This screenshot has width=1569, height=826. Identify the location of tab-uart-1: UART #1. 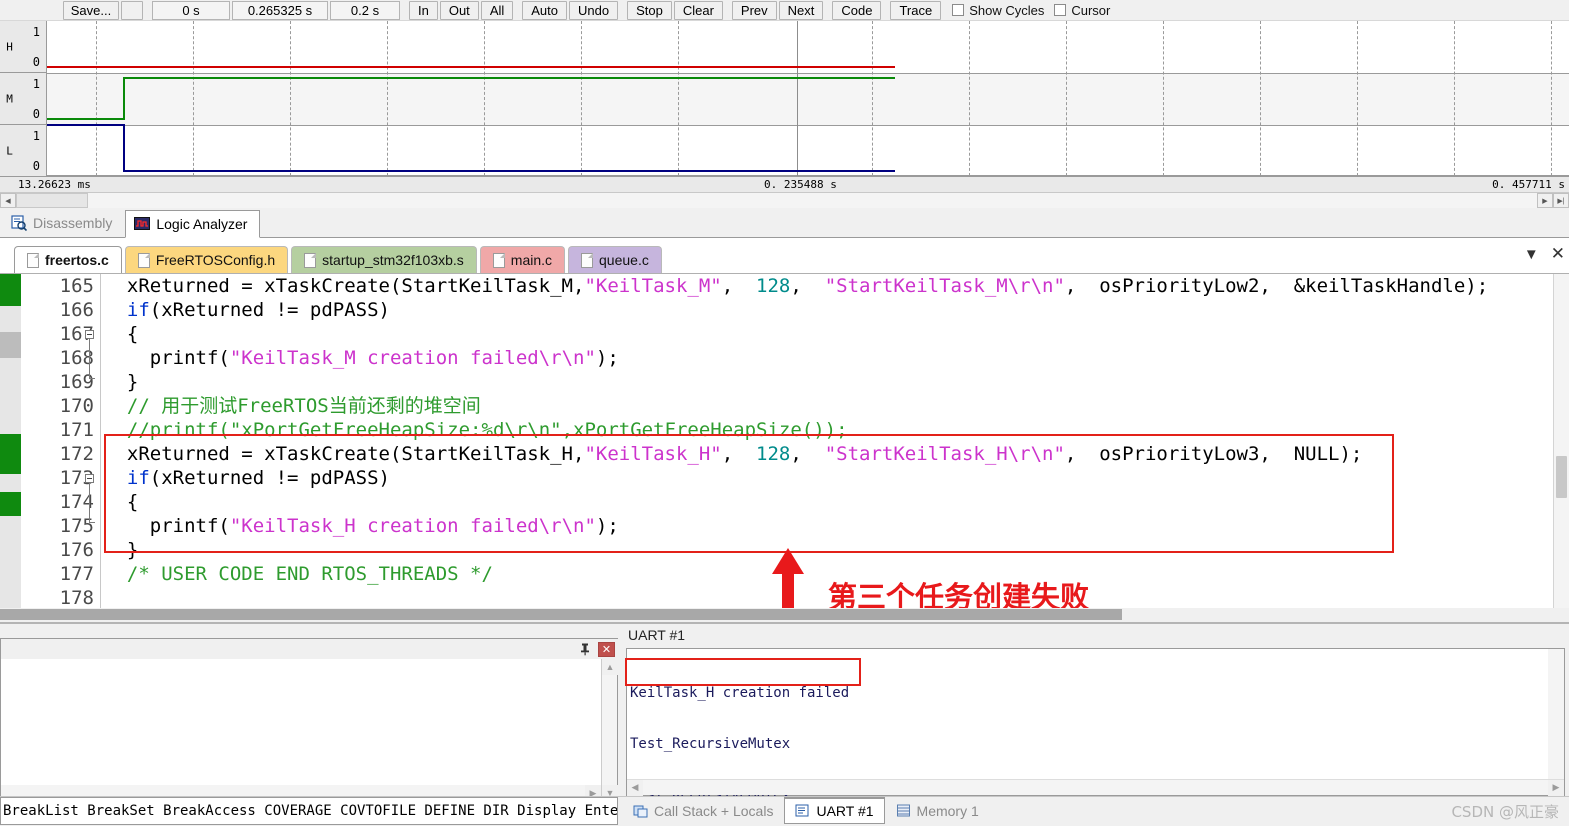
(834, 810).